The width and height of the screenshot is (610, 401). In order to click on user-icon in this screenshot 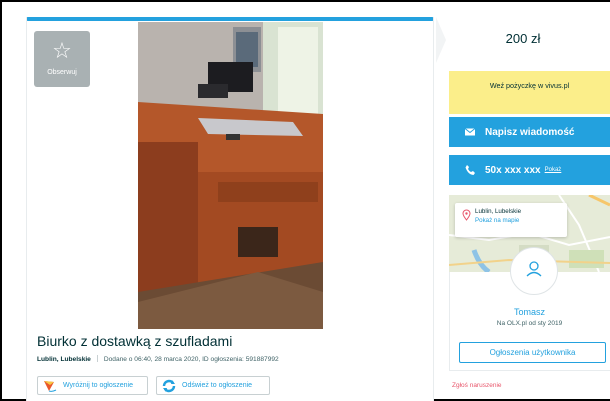, I will do `click(534, 271)`.